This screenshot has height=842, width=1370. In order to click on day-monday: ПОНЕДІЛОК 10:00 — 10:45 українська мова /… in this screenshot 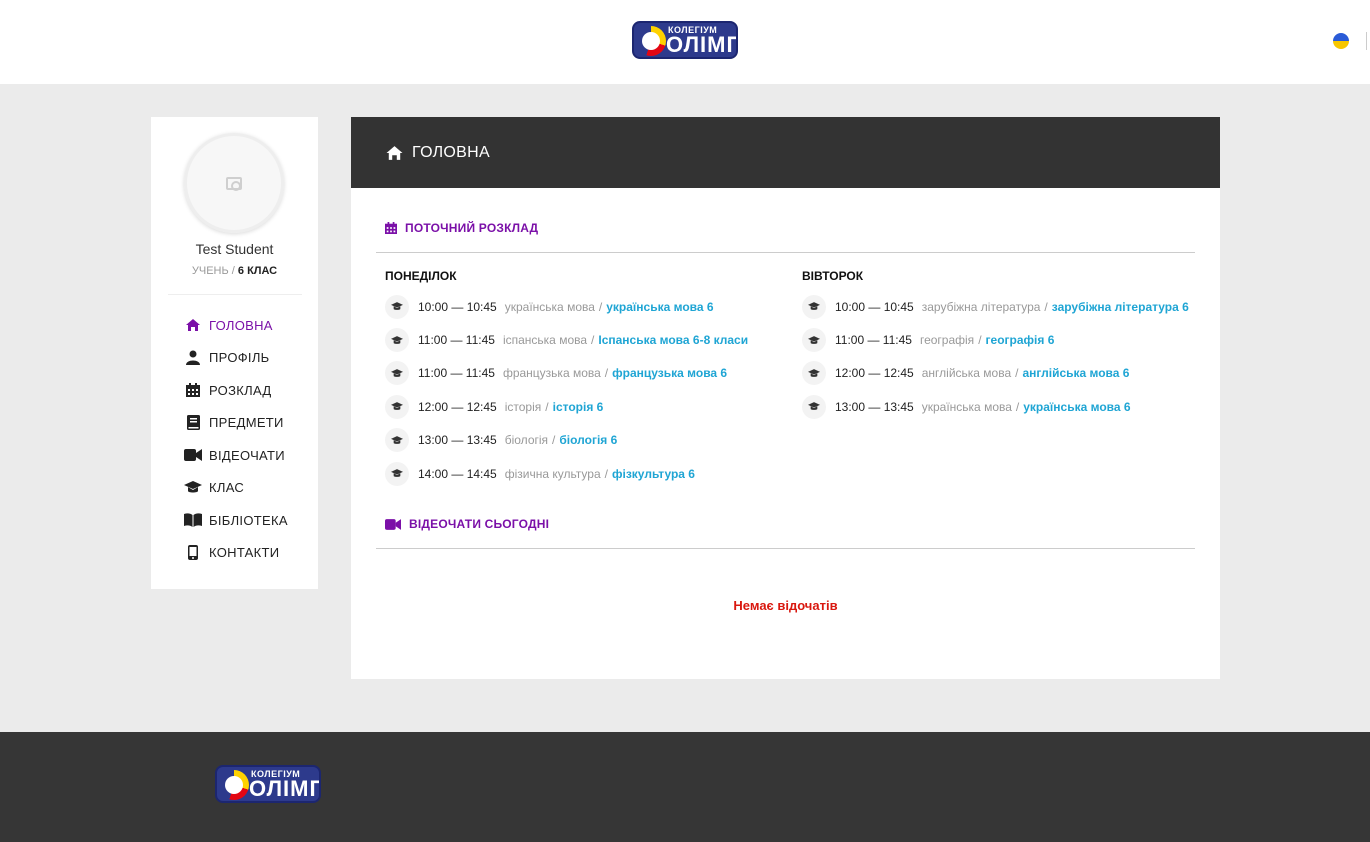, I will do `click(585, 379)`.